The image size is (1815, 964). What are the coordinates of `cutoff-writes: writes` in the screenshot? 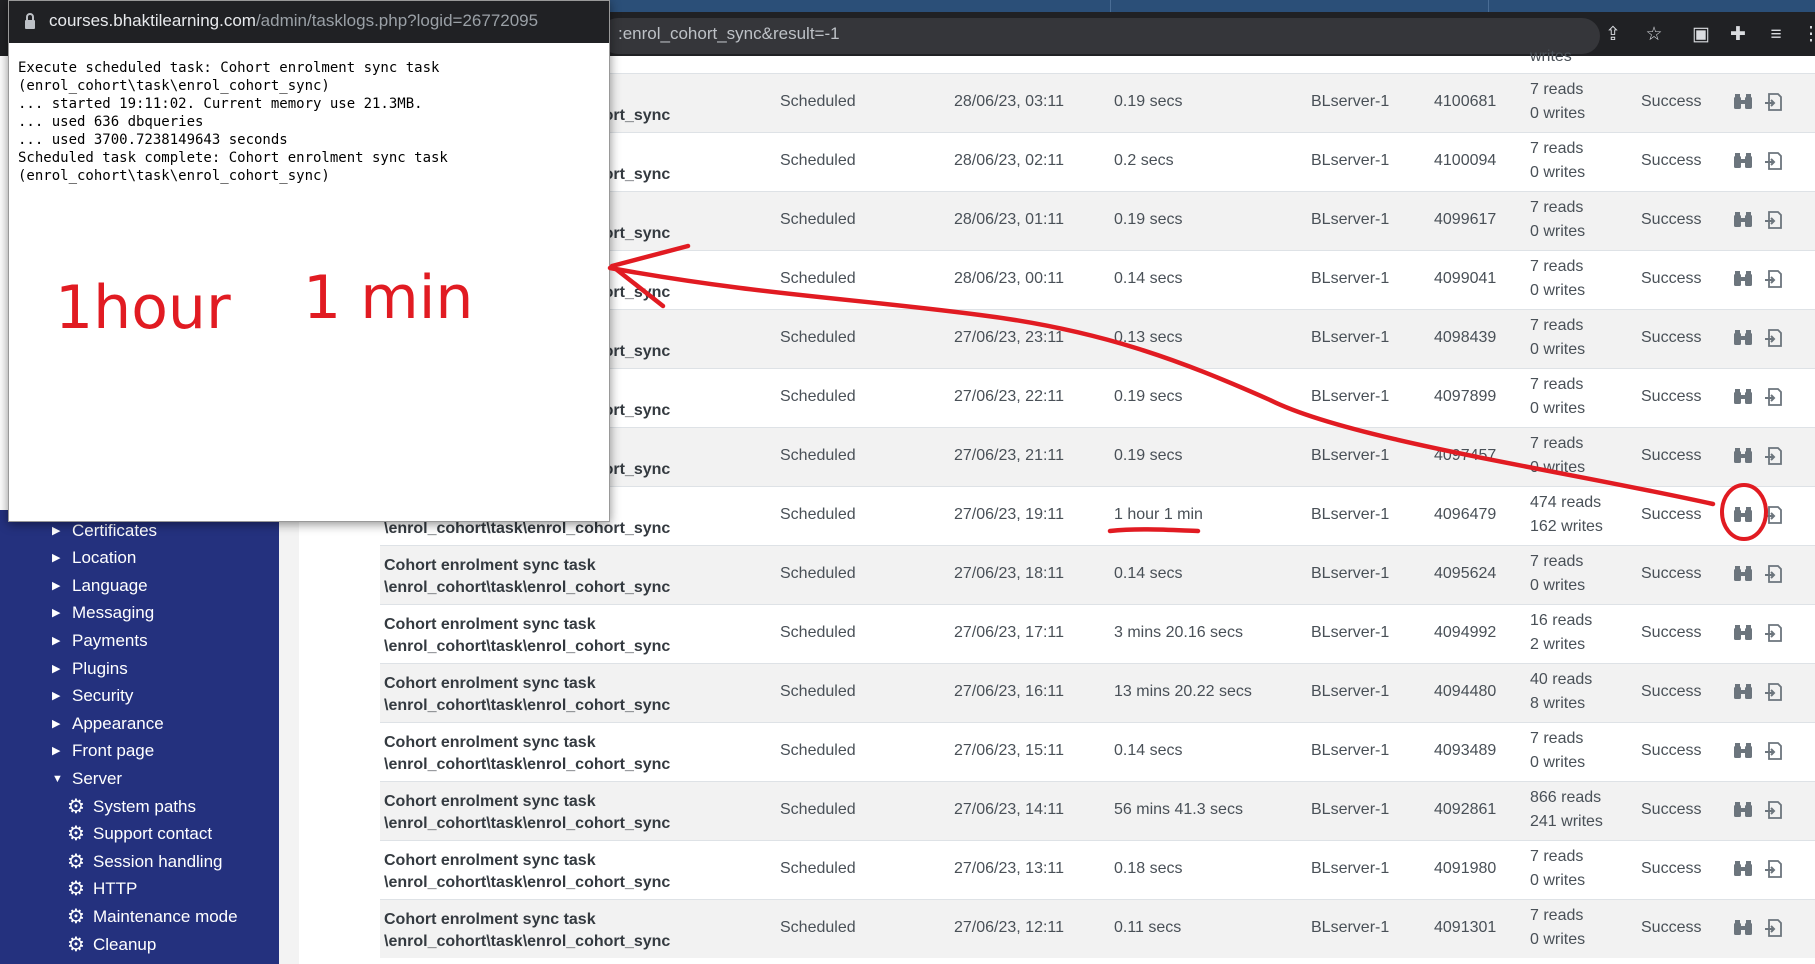 It's located at (1551, 56).